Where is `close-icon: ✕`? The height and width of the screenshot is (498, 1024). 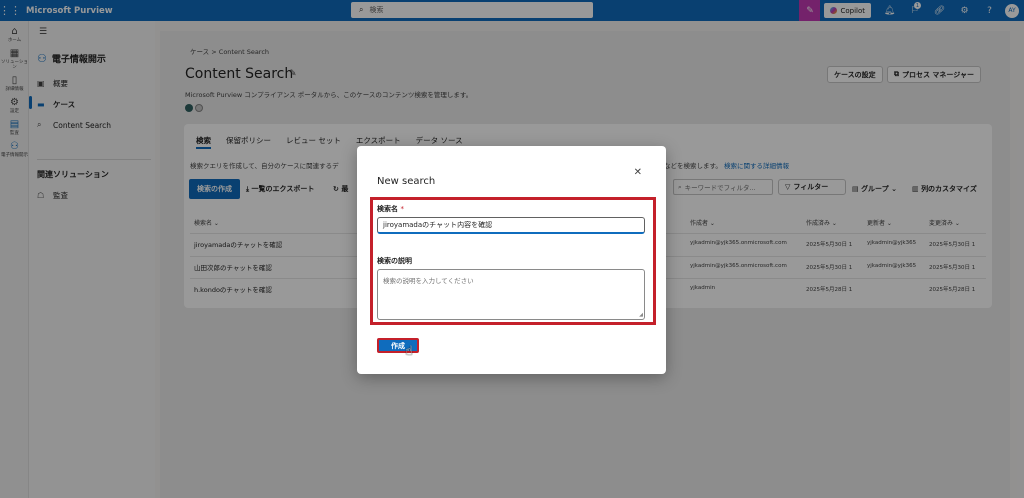 close-icon: ✕ is located at coordinates (638, 172).